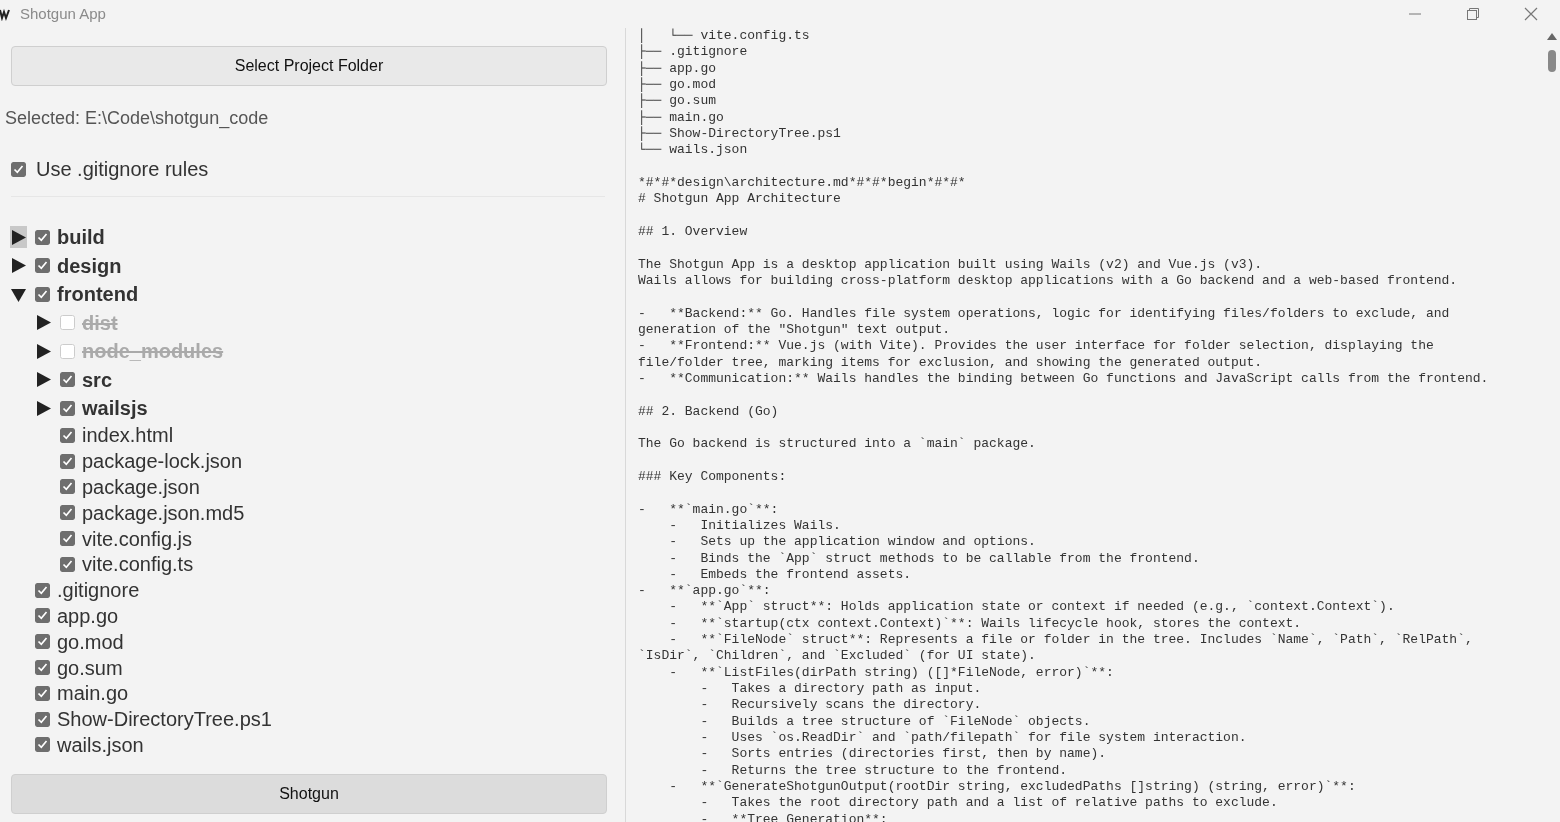  I want to click on folder-name: node_modules, so click(153, 352).